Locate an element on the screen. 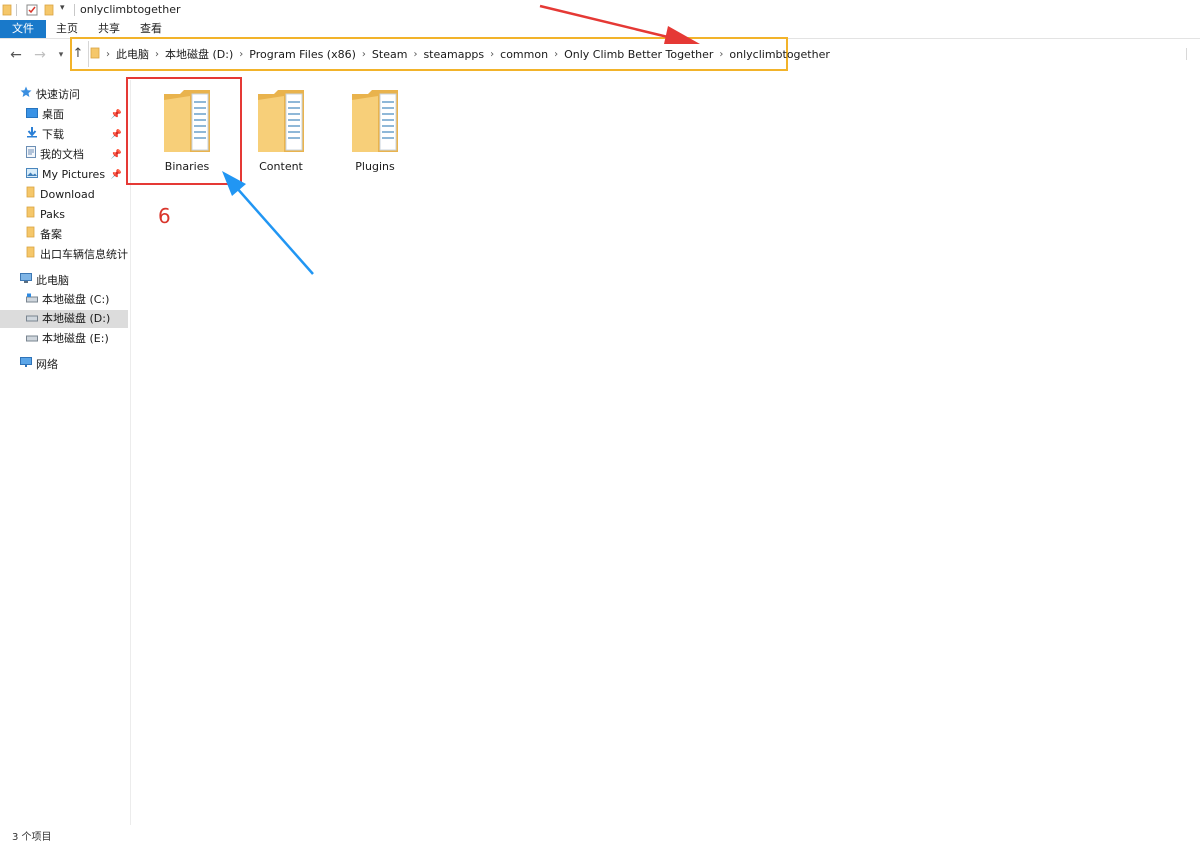 The width and height of the screenshot is (1200, 843). nav-drive-d: 本地磁盘 (D:) is located at coordinates (64, 319).